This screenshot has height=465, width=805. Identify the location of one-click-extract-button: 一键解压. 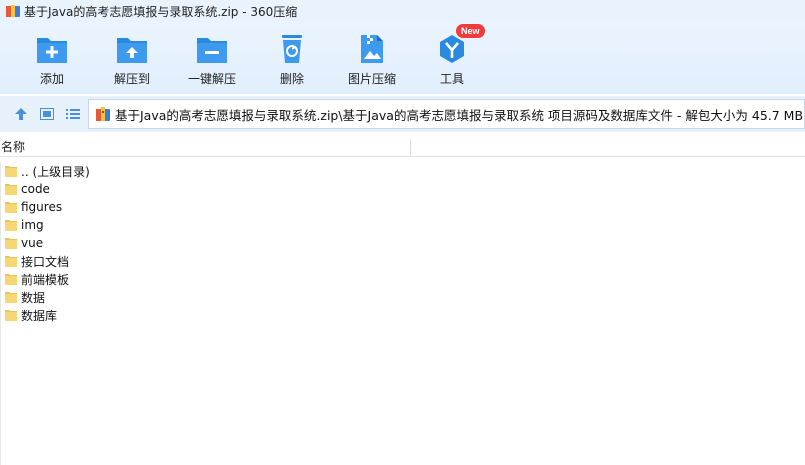
(212, 58).